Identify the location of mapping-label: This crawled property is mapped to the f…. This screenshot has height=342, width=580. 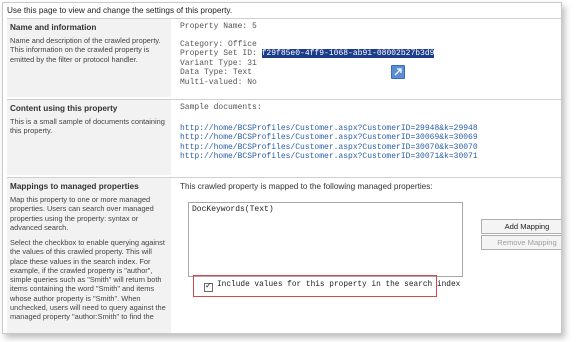
(306, 186).